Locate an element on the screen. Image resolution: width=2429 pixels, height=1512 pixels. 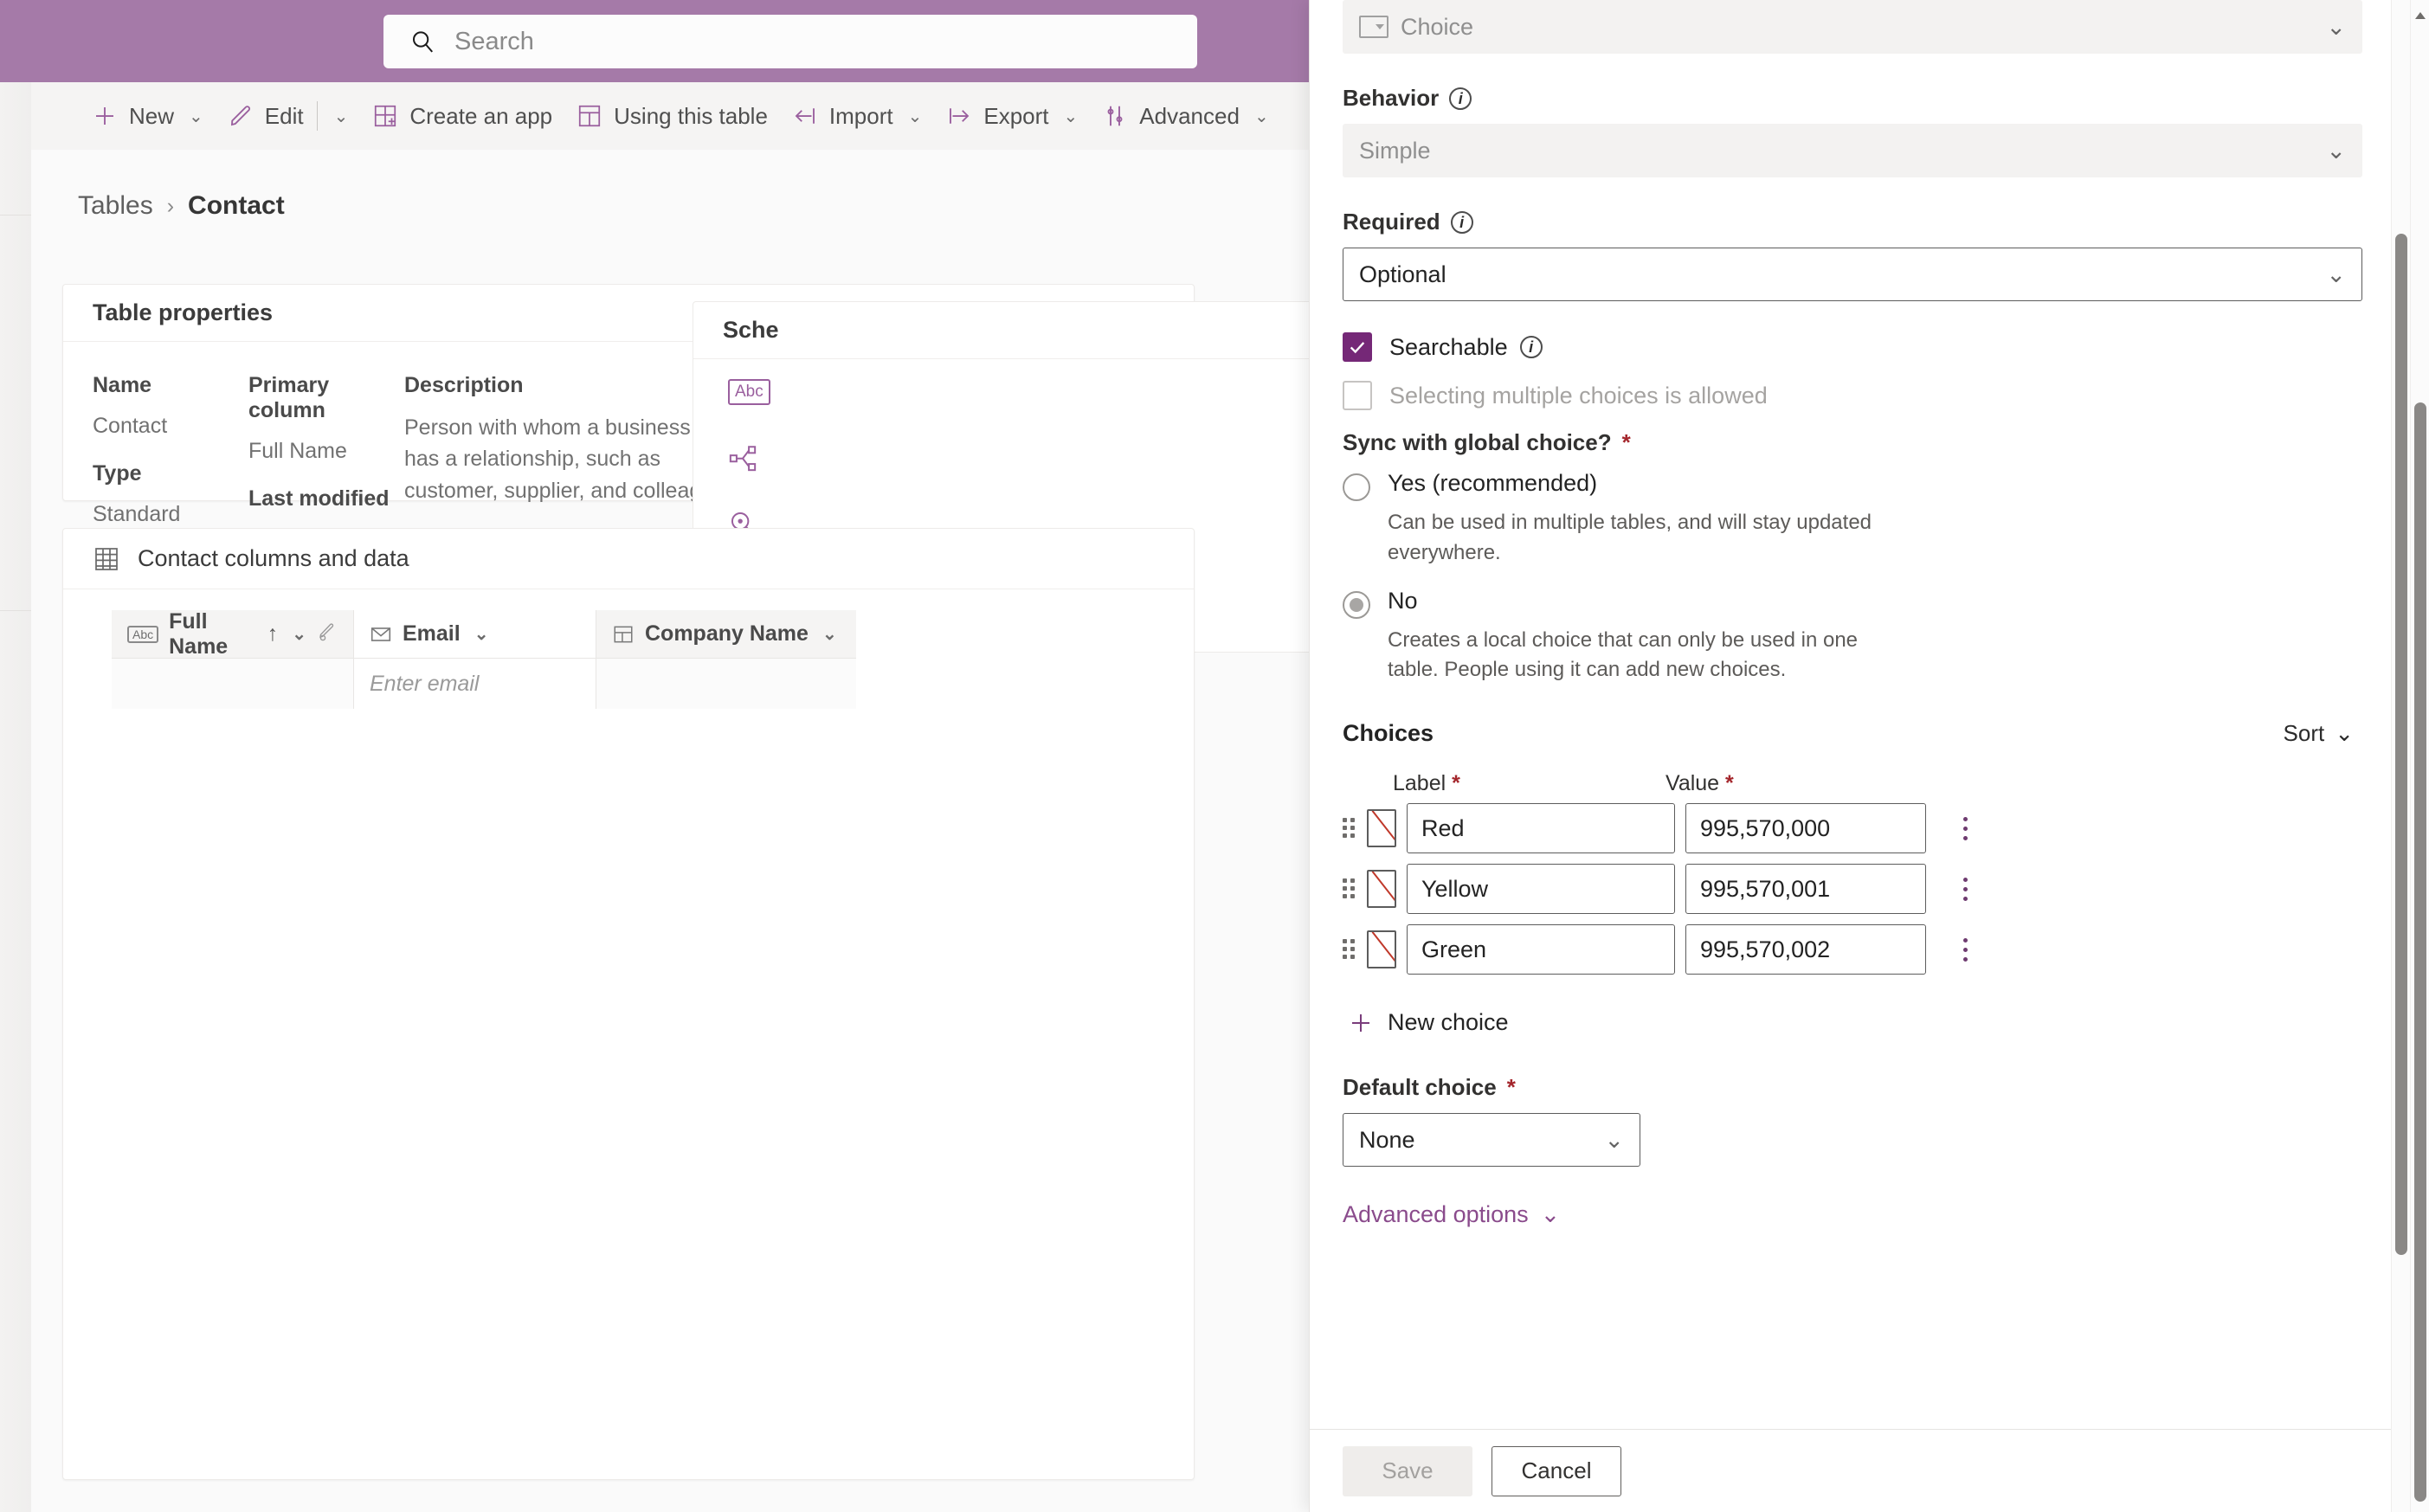
default-choice-select: None ⌄ is located at coordinates (1492, 1140).